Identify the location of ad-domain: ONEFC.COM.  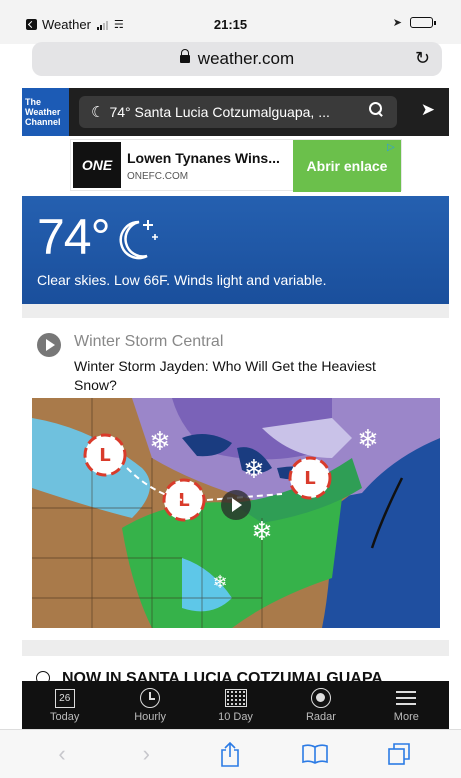
(158, 176).